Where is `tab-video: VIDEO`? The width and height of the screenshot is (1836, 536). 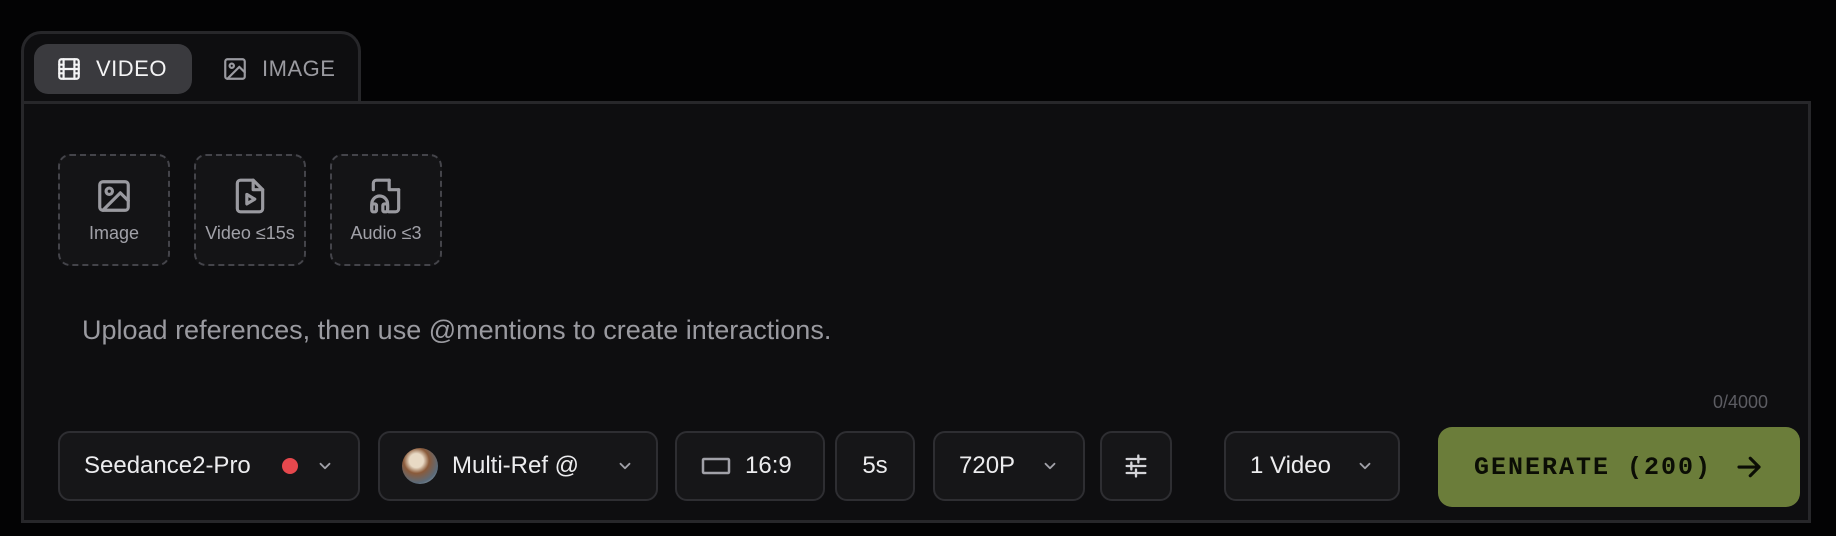 tab-video: VIDEO is located at coordinates (113, 69).